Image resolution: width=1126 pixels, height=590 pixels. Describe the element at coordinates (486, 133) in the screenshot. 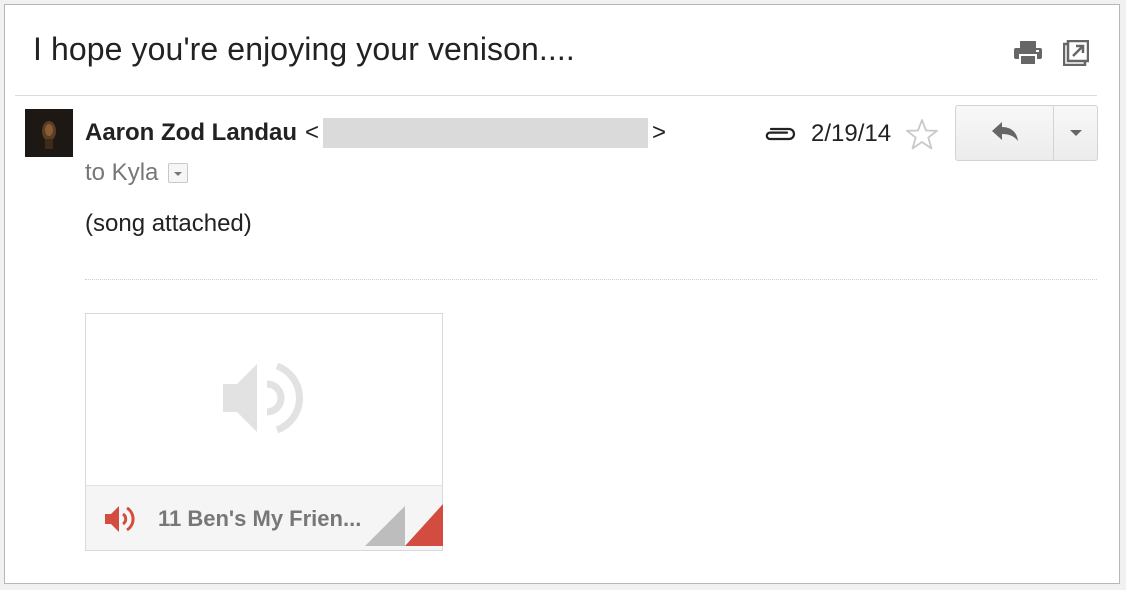

I see `redacted-email-address` at that location.